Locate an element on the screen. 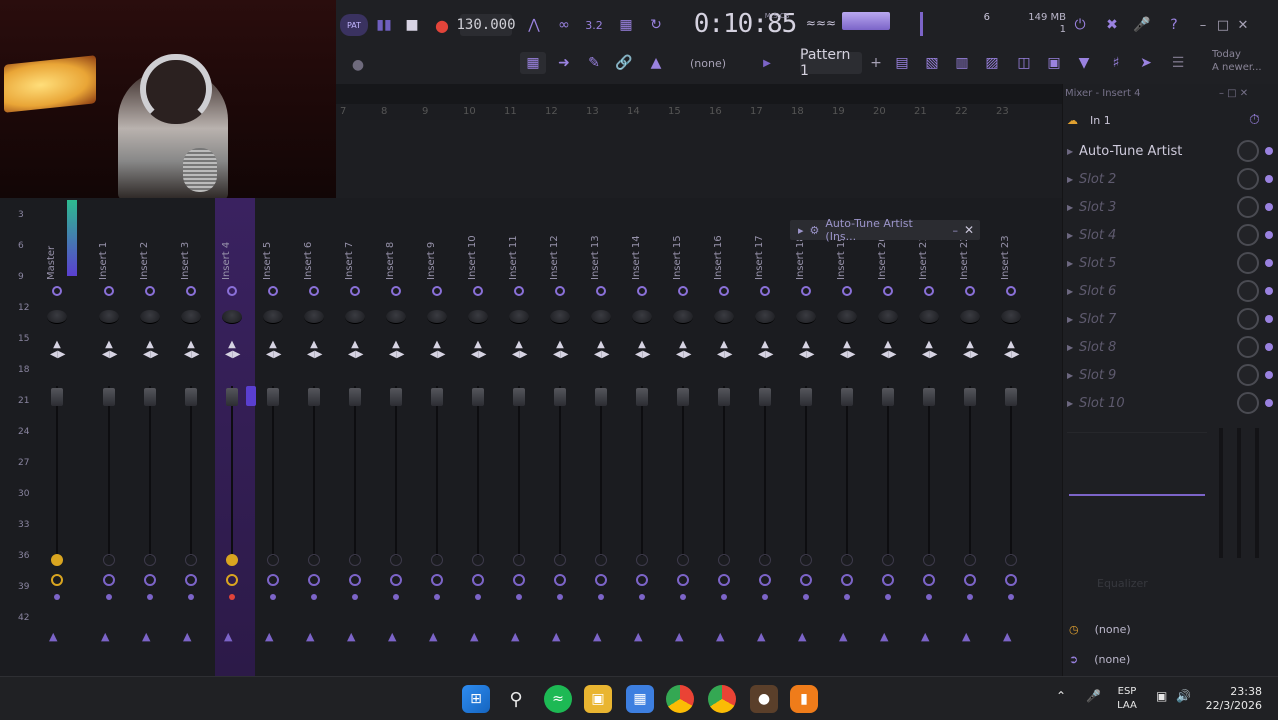  browser-icon: ◫ is located at coordinates (1024, 63).